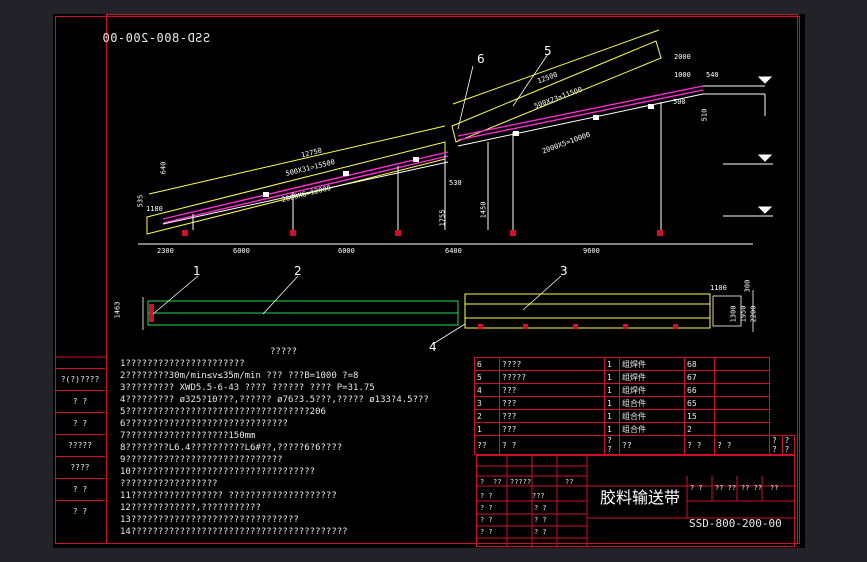  Describe the element at coordinates (482, 482) in the screenshot. I see `revision-cell: ?` at that location.